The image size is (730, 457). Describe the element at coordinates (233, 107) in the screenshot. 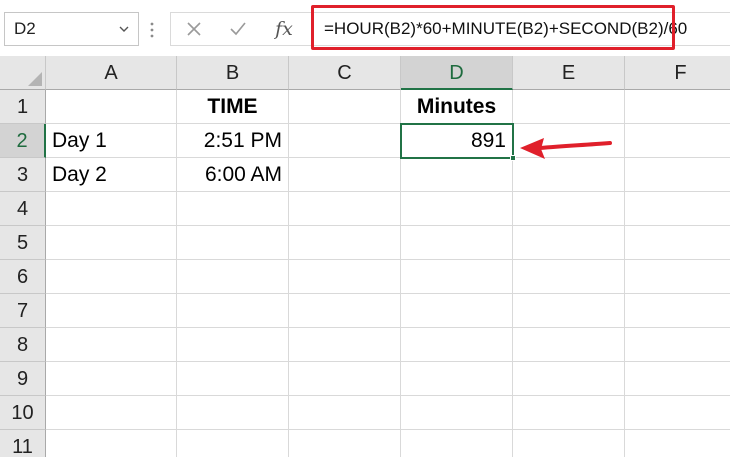

I see `cell-b1: TIME` at that location.